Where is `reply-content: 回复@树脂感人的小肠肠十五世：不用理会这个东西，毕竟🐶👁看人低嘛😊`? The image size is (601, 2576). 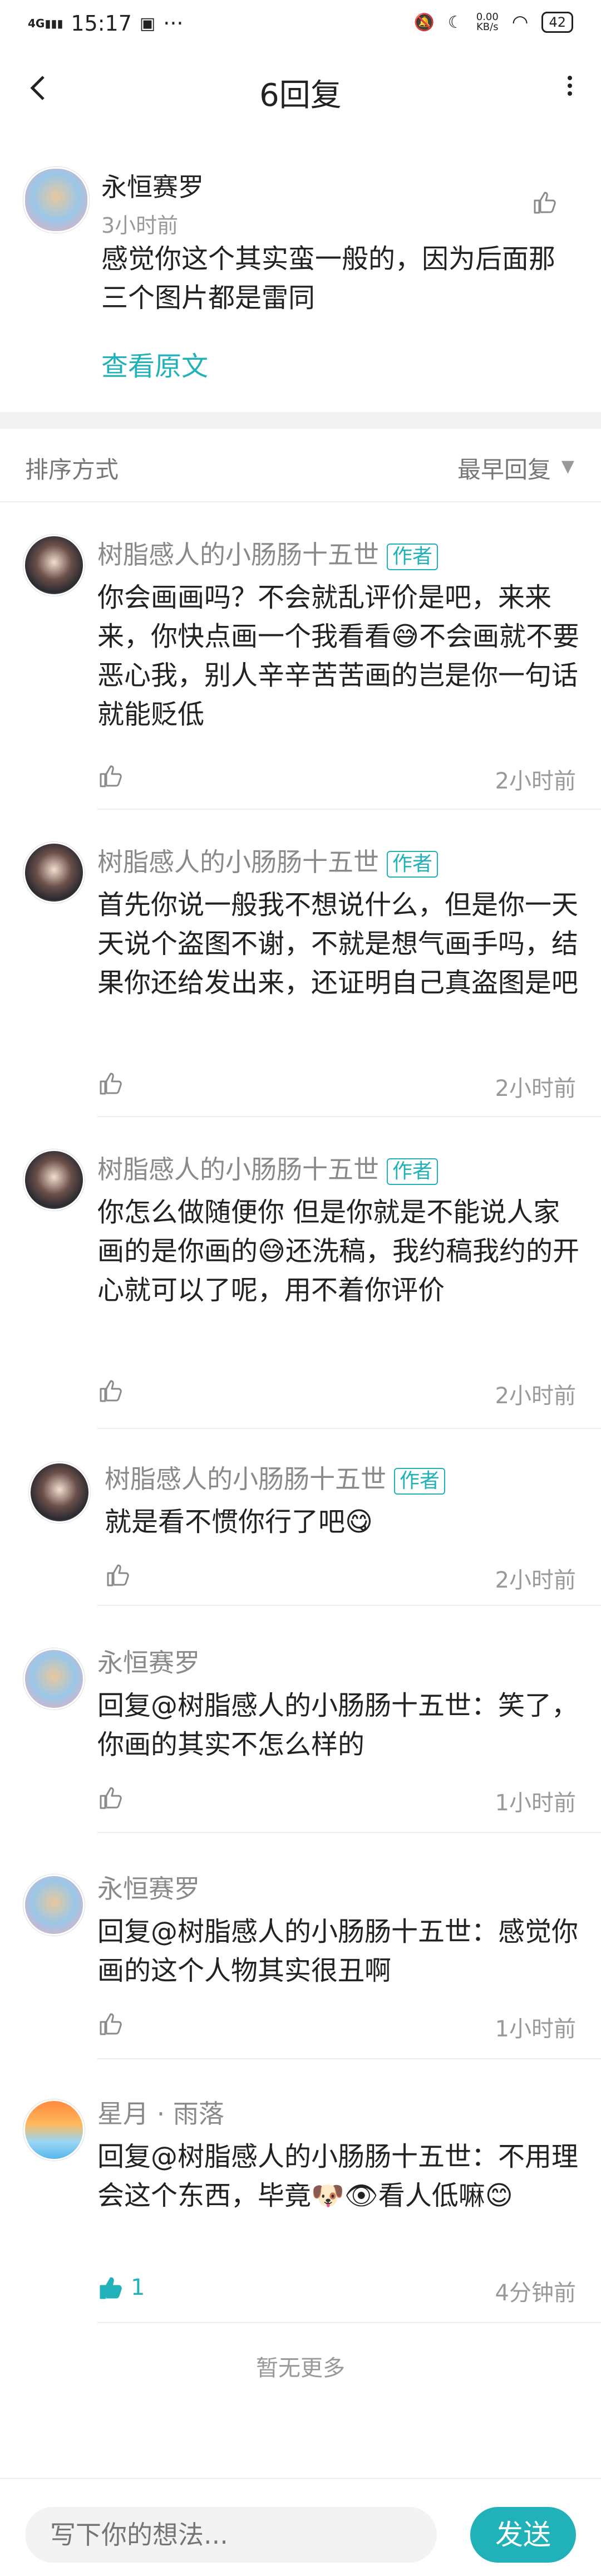
reply-content: 回复@树脂感人的小肠肠十五世：不用理会这个东西，毕竟🐶👁看人低嘛😊 is located at coordinates (338, 2176).